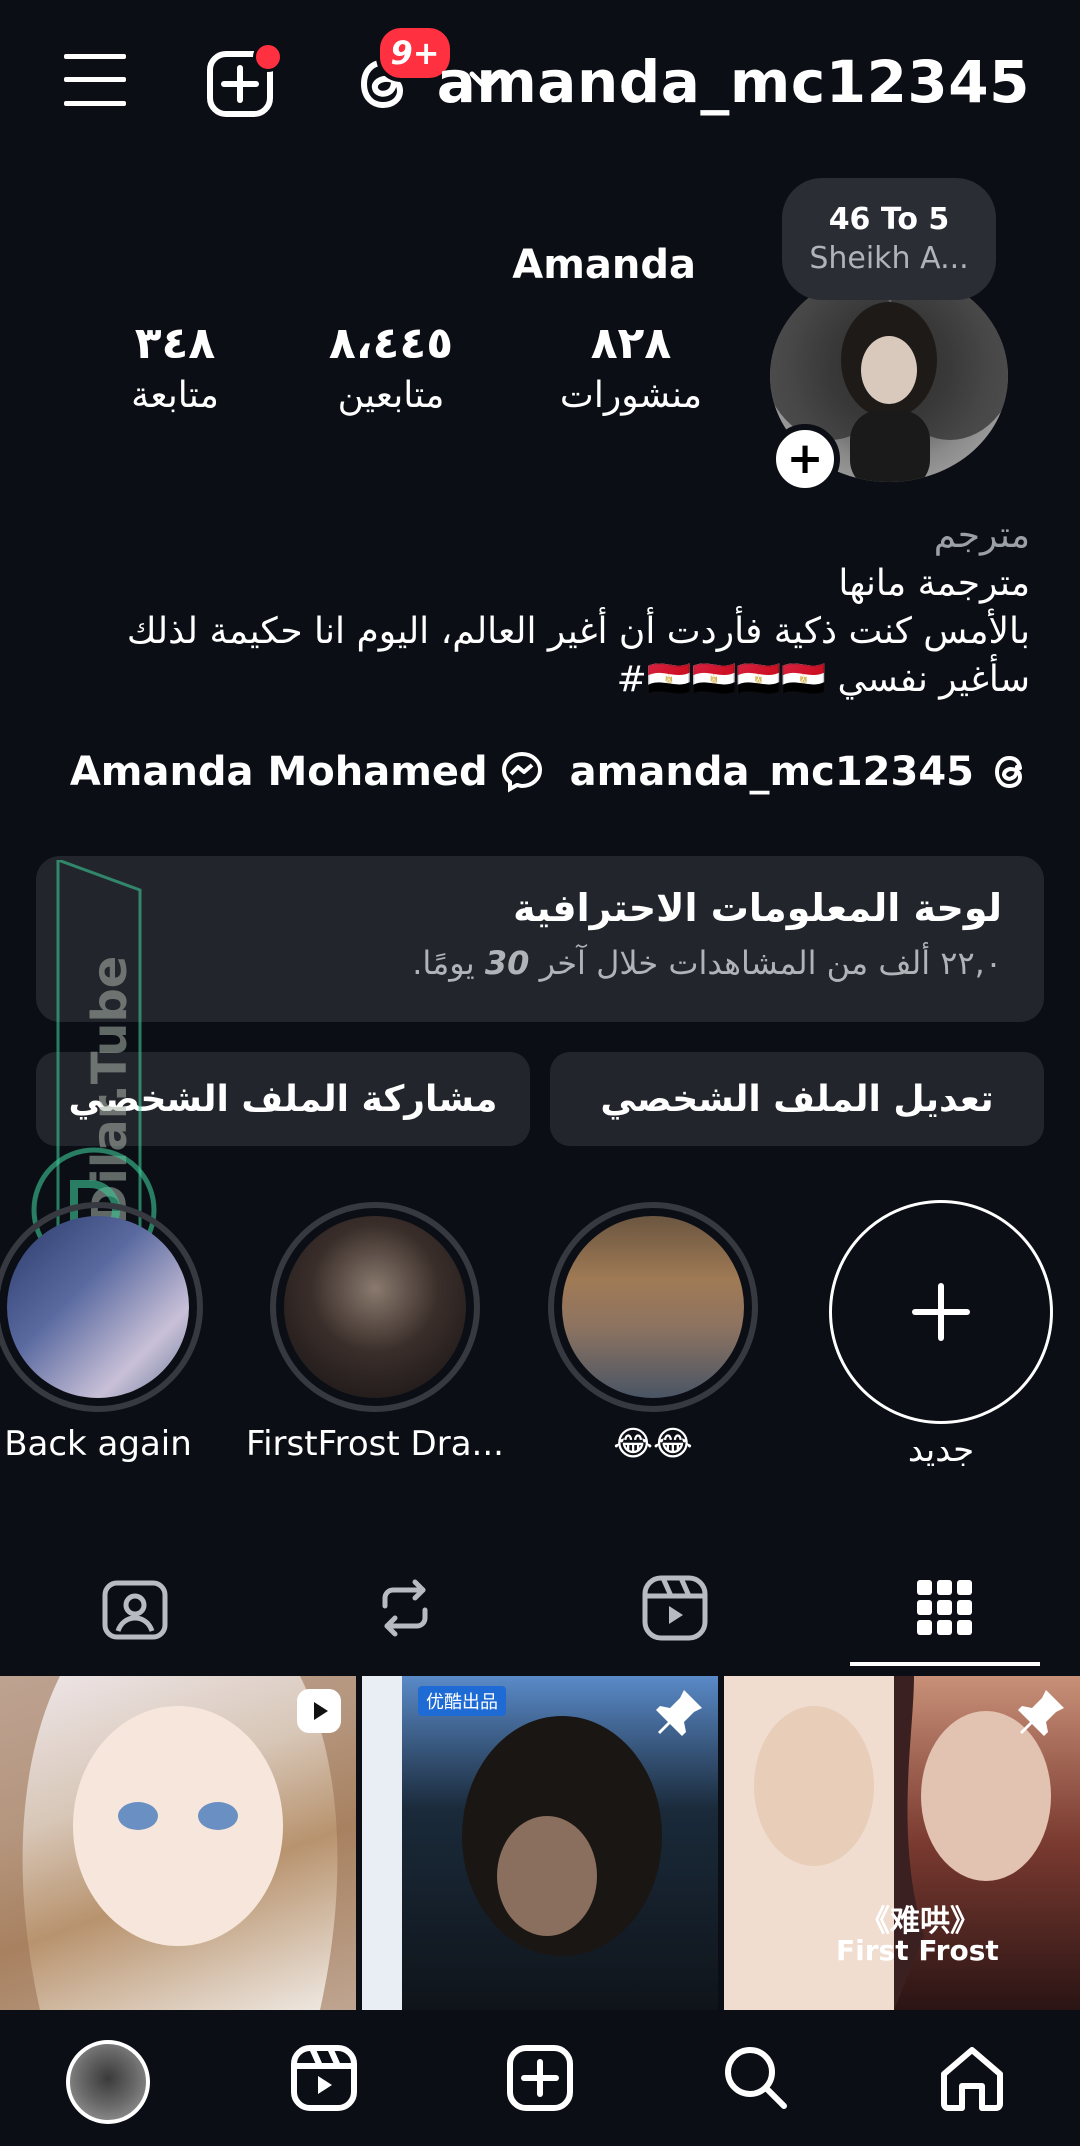 The image size is (1080, 2146). Describe the element at coordinates (391, 343) in the screenshot. I see `stat-value: ٨،٤٤٥` at that location.